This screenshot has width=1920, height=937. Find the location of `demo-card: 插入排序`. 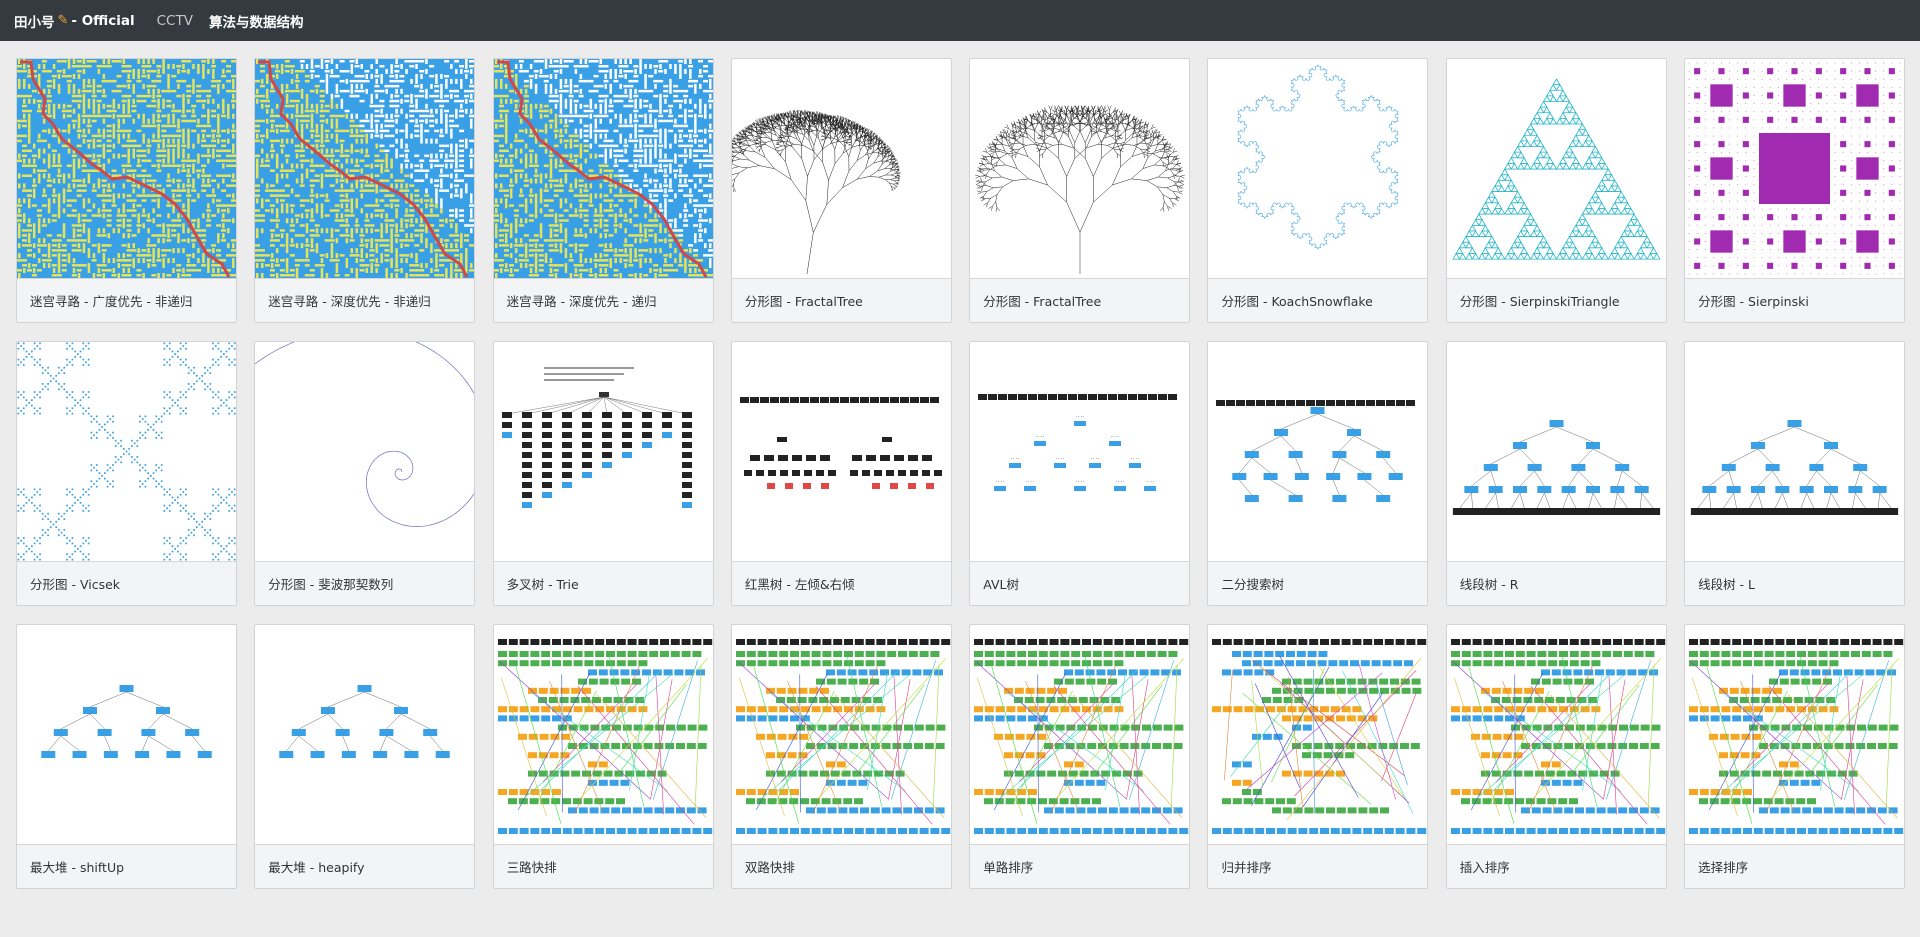

demo-card: 插入排序 is located at coordinates (1556, 756).